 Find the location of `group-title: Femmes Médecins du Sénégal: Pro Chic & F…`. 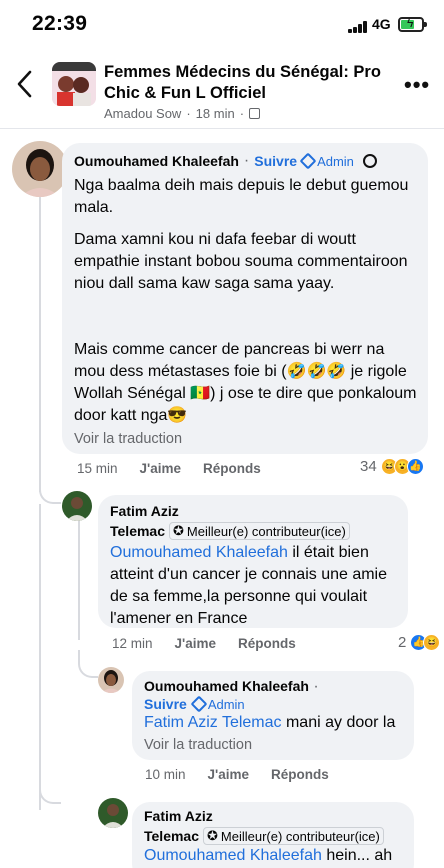

group-title: Femmes Médecins du Sénégal: Pro Chic & F… is located at coordinates (244, 83).